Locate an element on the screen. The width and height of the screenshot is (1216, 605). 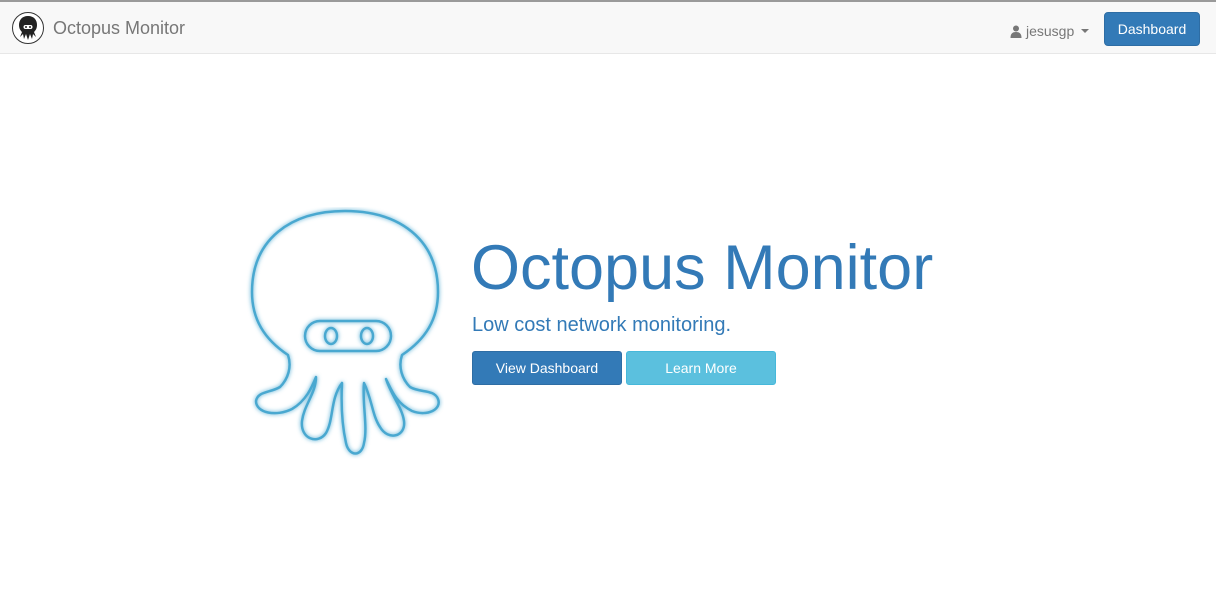
navbar-brand: Octopus Monitor is located at coordinates (98, 28).